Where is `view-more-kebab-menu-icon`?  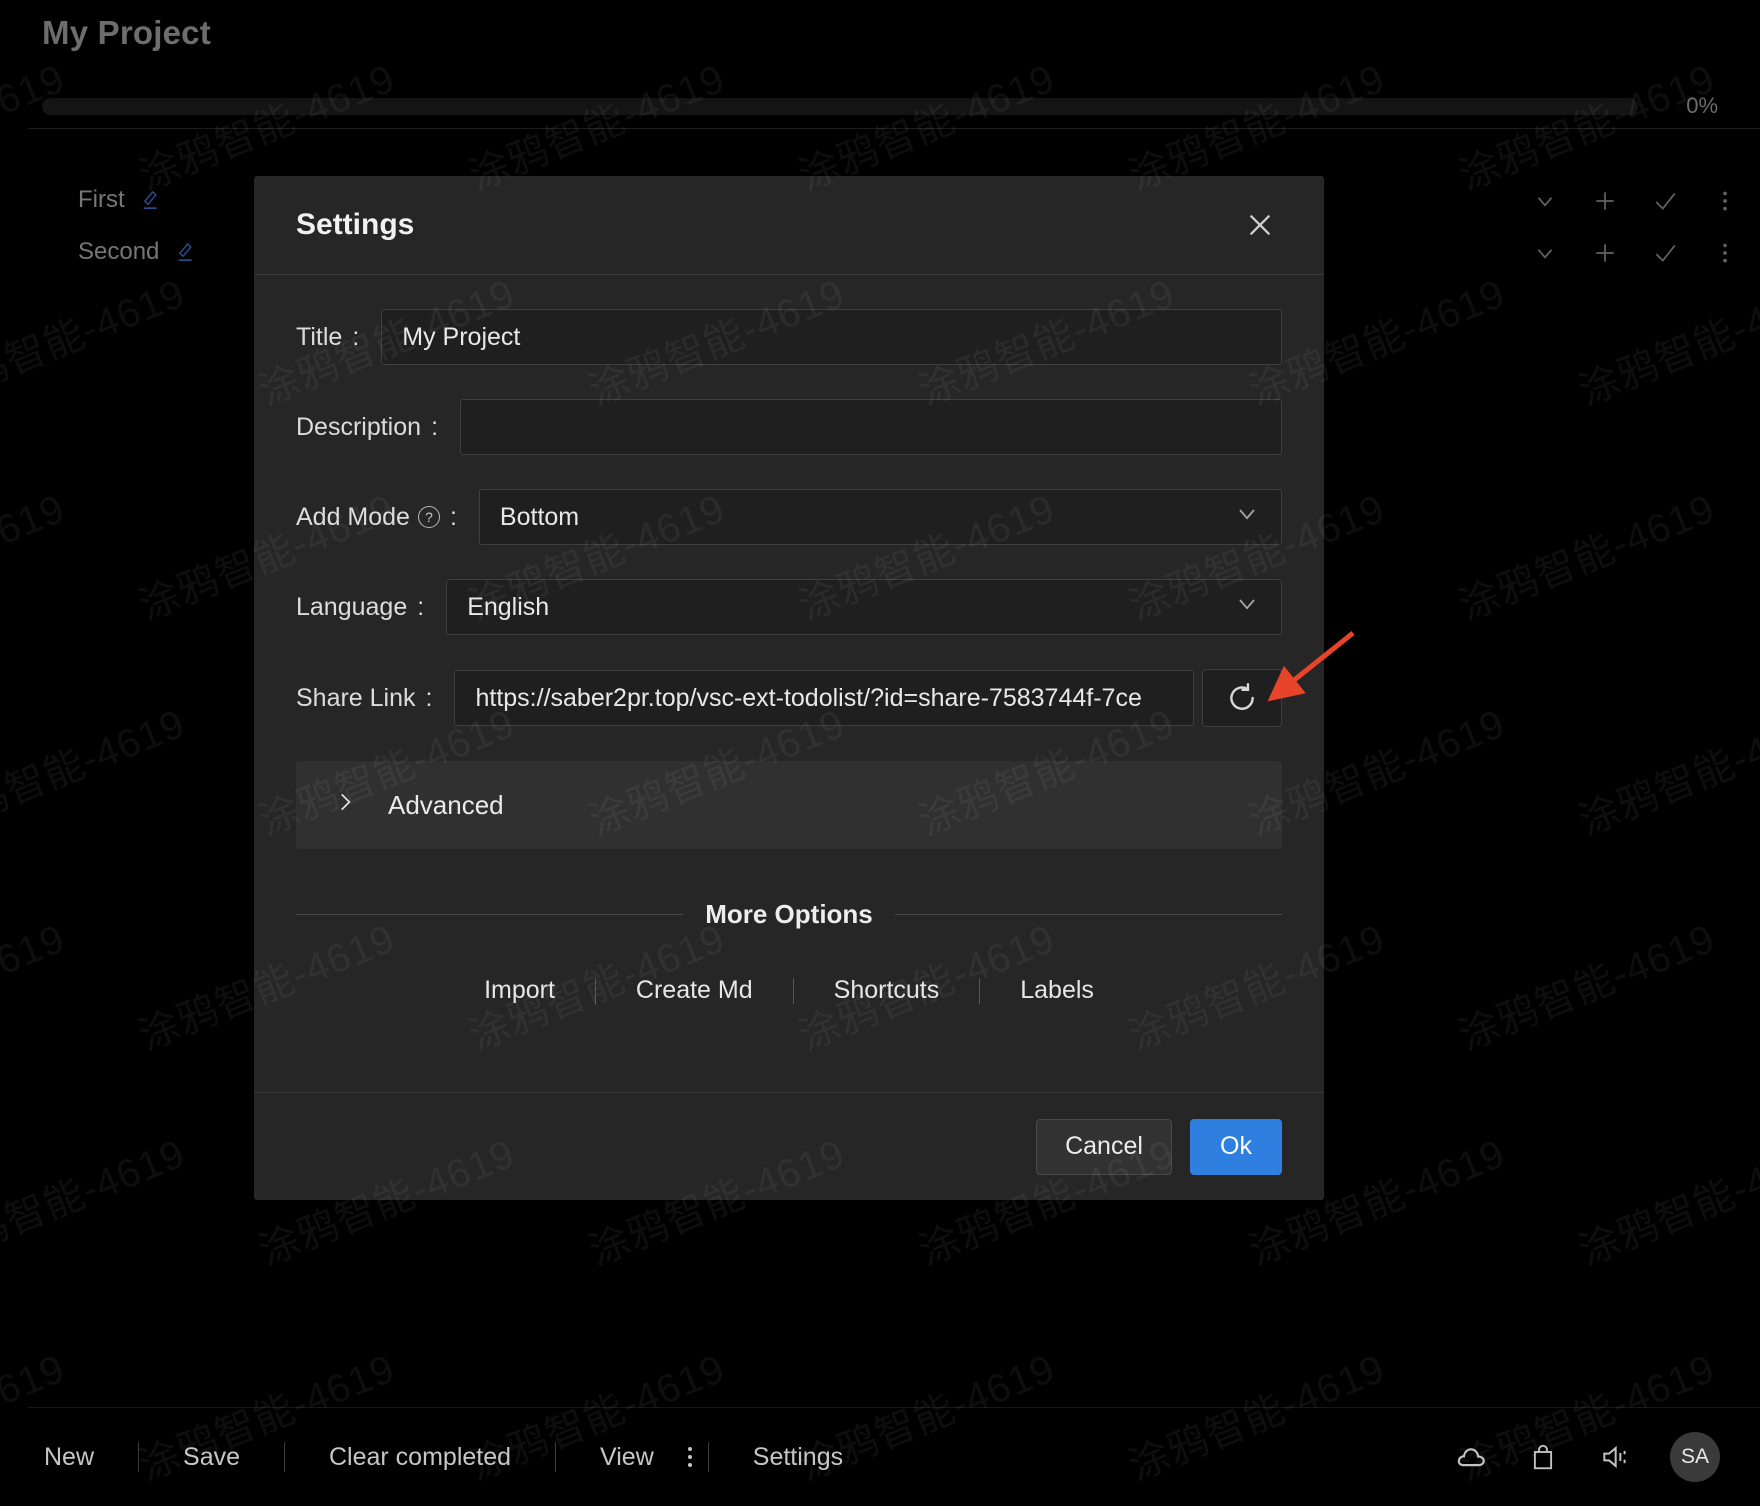 view-more-kebab-menu-icon is located at coordinates (690, 1457).